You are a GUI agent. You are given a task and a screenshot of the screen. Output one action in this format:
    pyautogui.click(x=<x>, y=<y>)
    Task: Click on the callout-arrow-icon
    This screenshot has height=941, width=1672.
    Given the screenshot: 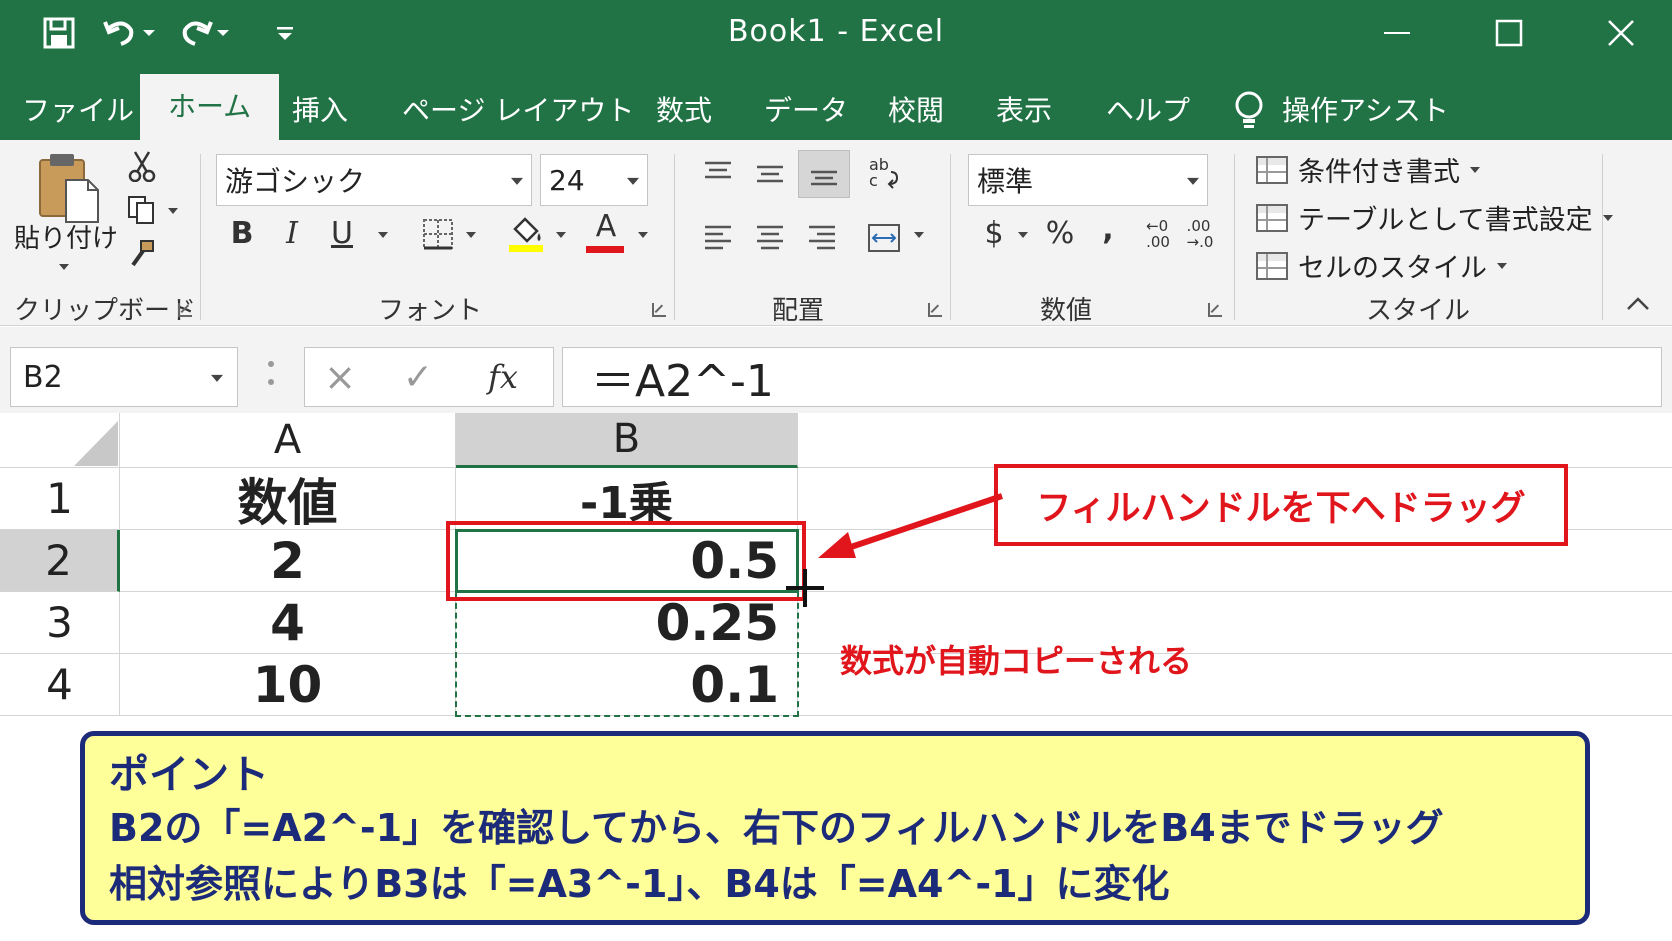 What is the action you would take?
    pyautogui.click(x=910, y=525)
    